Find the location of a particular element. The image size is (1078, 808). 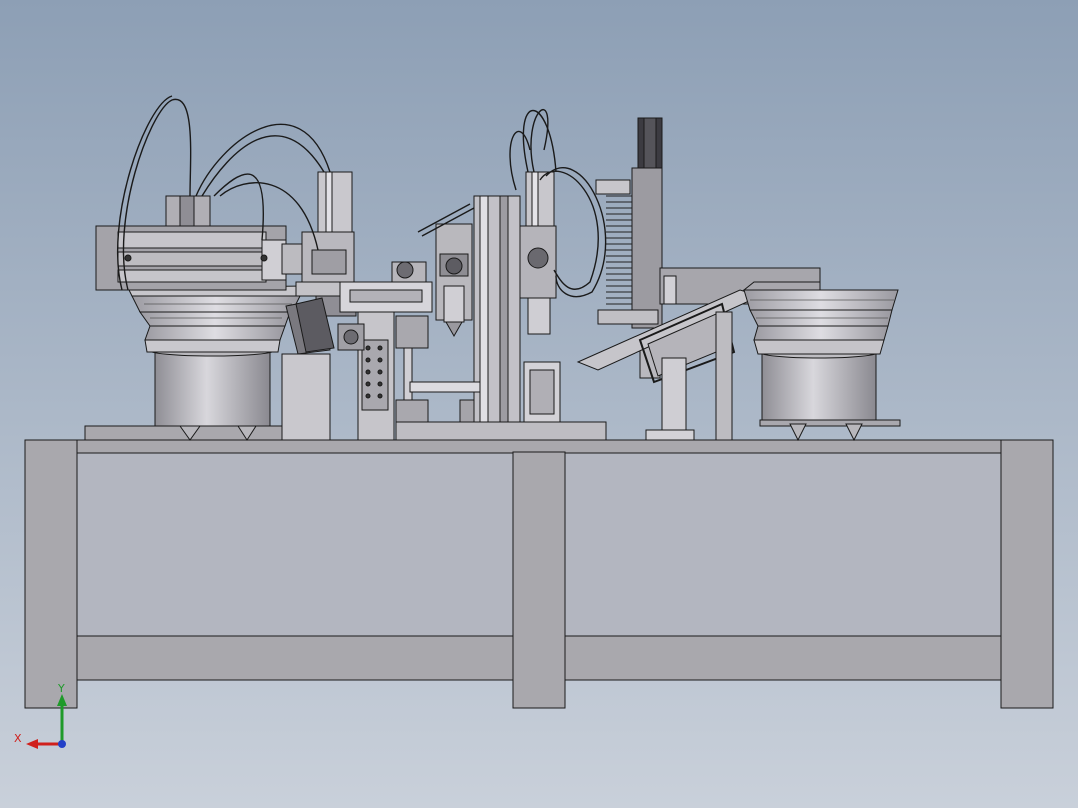

left-bowl-base-cylinder is located at coordinates (212, 388).